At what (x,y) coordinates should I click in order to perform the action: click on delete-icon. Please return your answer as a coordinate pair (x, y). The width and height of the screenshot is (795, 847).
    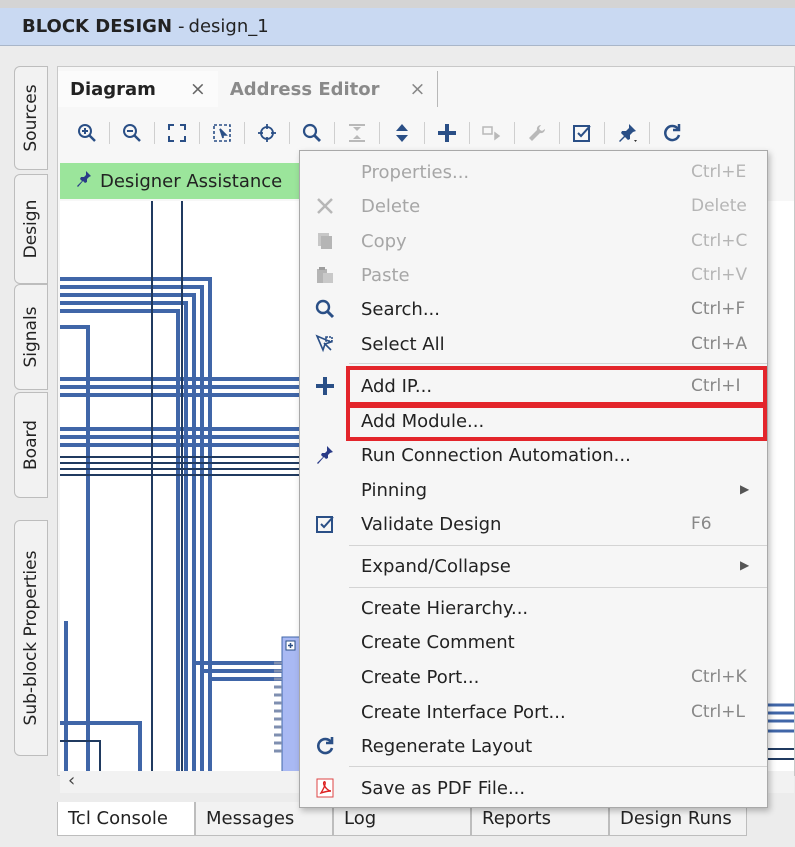
    Looking at the image, I should click on (325, 206).